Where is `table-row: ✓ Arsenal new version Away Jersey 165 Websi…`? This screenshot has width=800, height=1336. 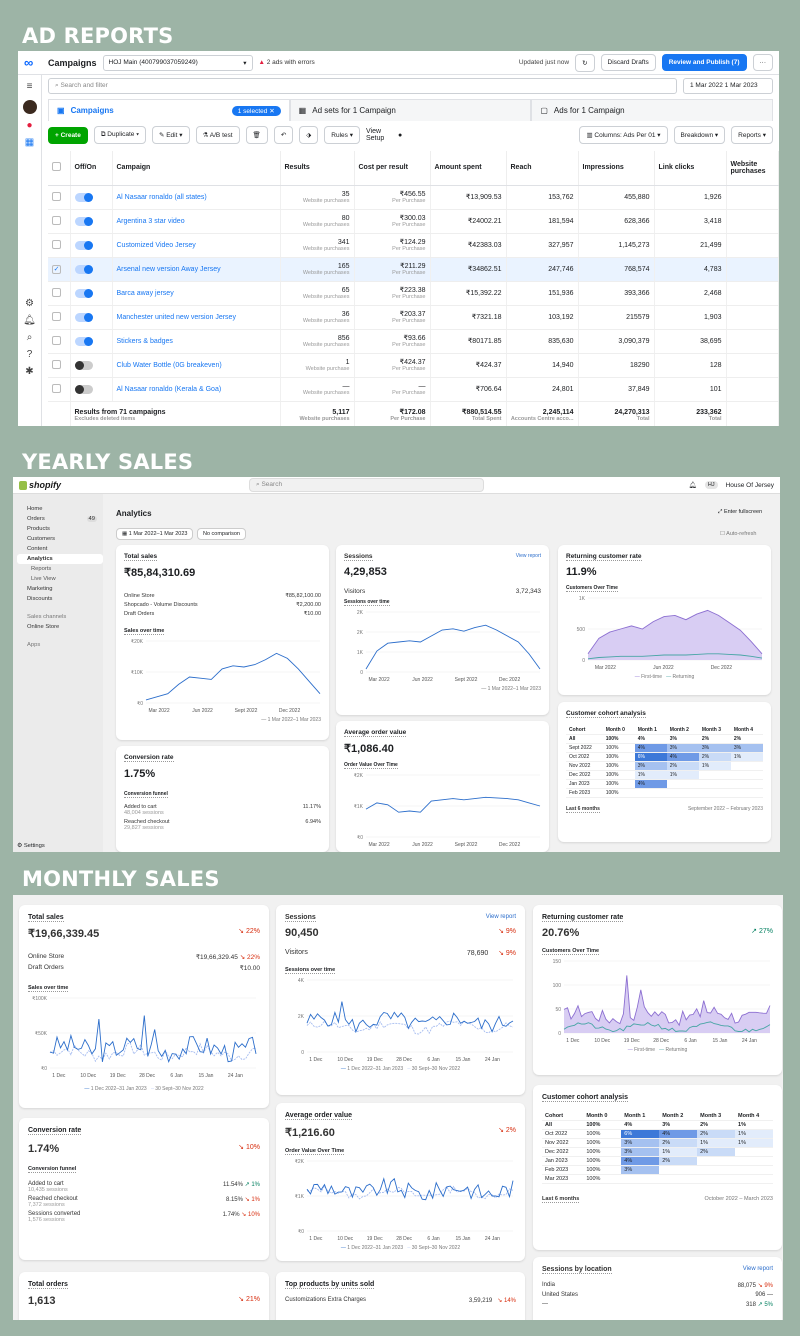
table-row: ✓ Arsenal new version Away Jersey 165 Websi… is located at coordinates (413, 269).